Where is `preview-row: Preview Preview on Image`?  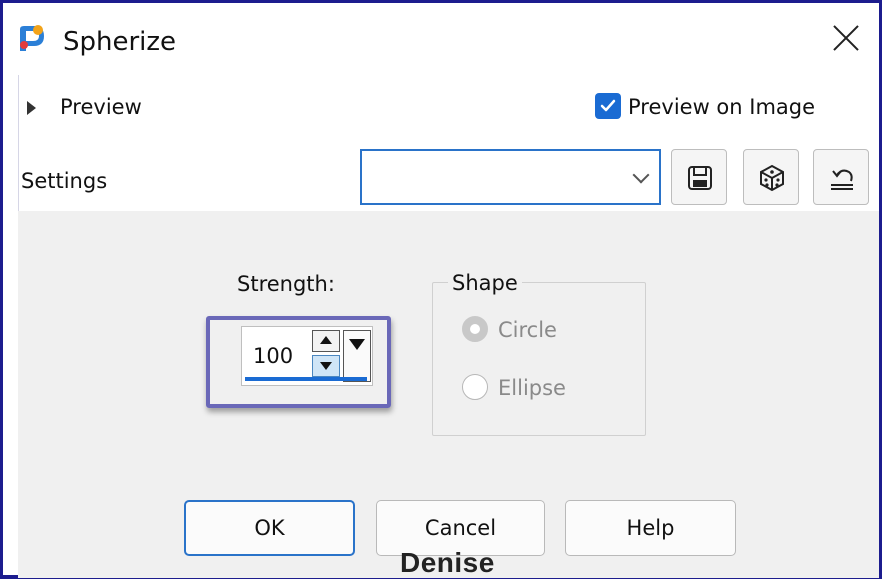
preview-row: Preview Preview on Image is located at coordinates (441, 106).